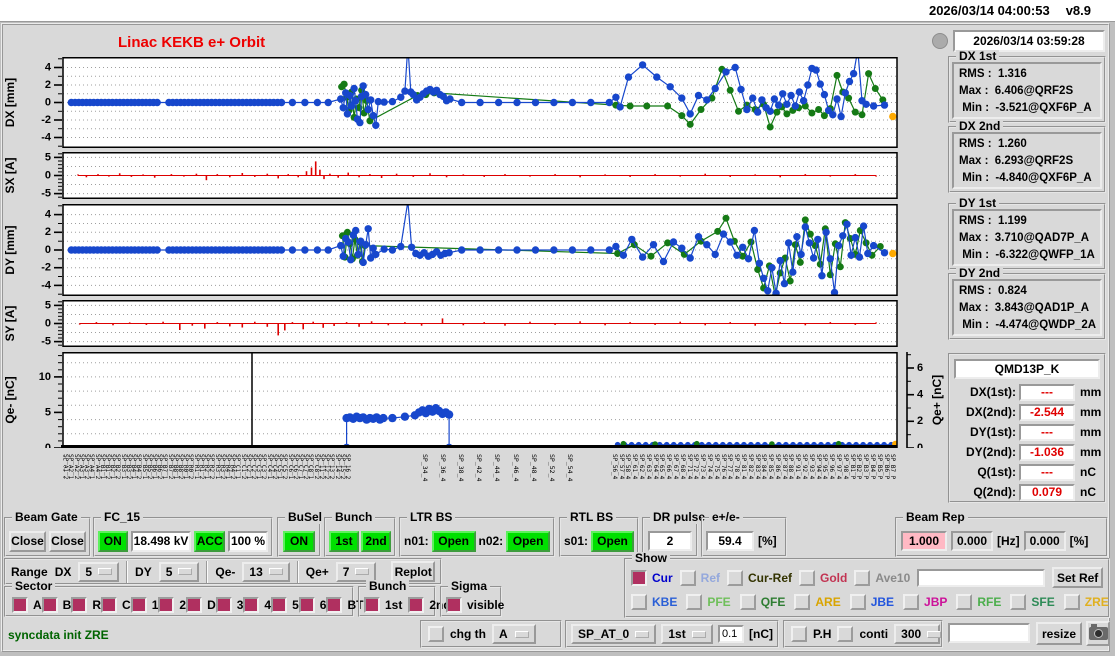  What do you see at coordinates (194, 604) in the screenshot?
I see `checkbox-D` at bounding box center [194, 604].